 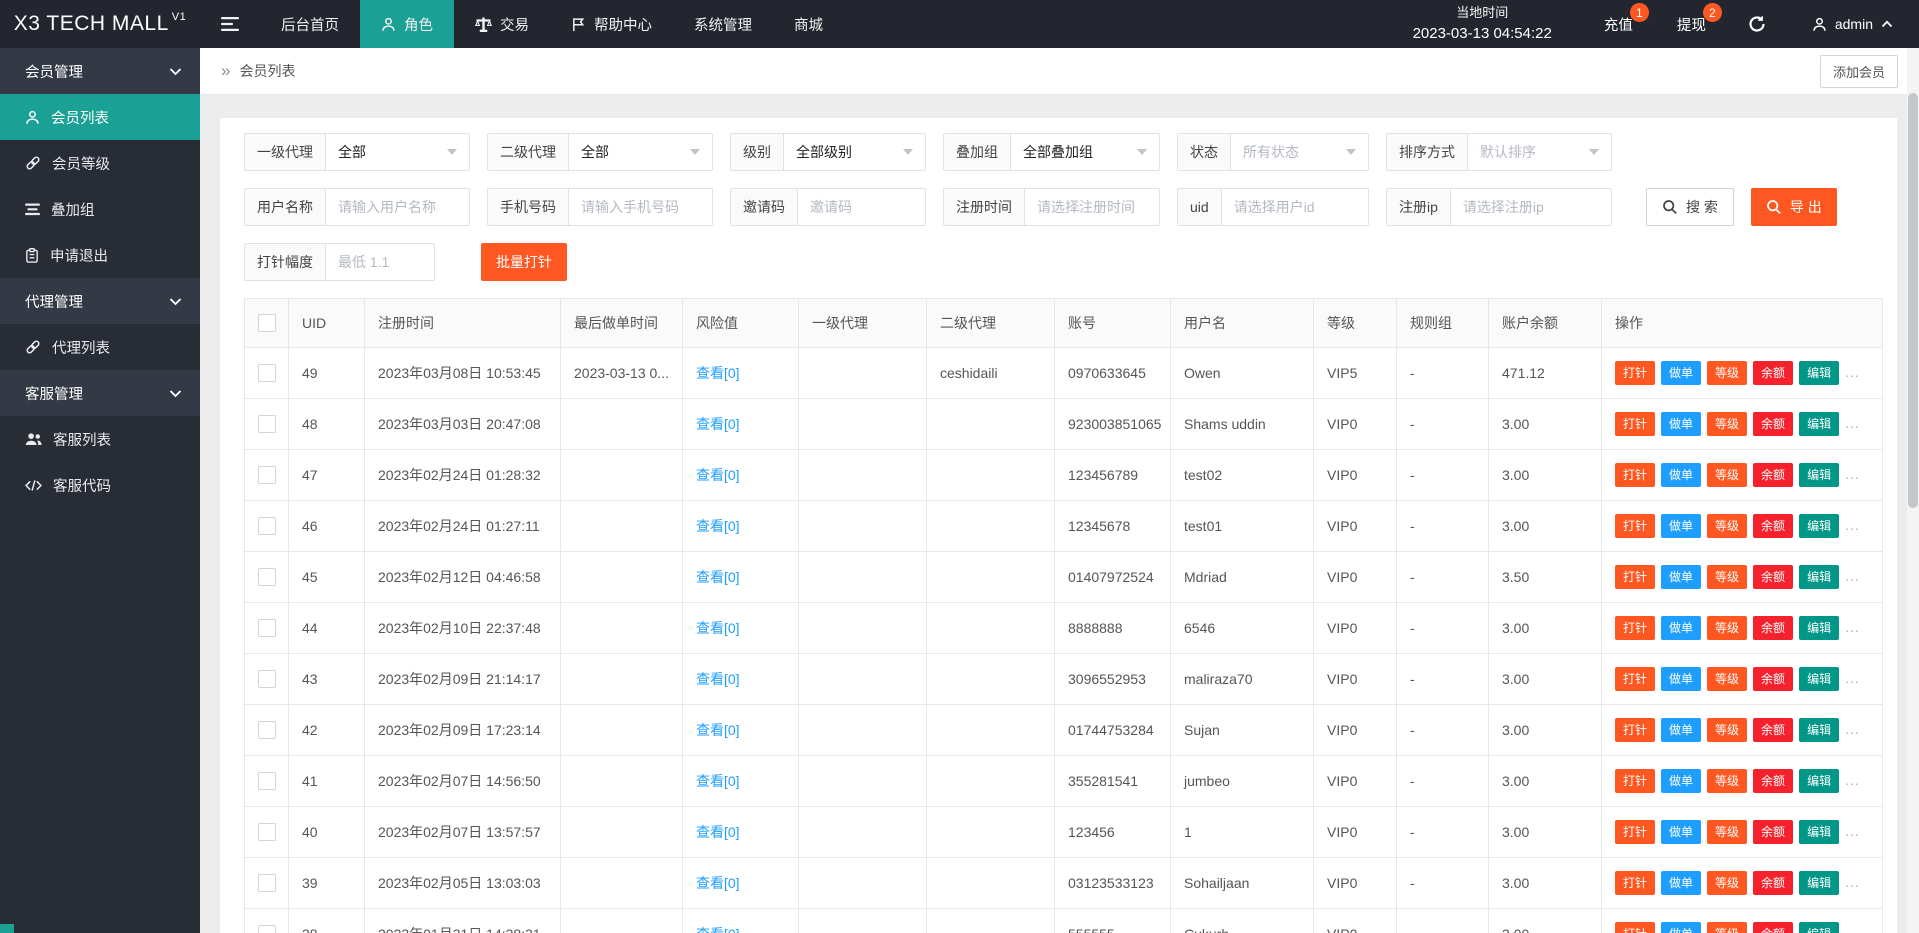 I want to click on user-menu: admin, so click(x=1852, y=24).